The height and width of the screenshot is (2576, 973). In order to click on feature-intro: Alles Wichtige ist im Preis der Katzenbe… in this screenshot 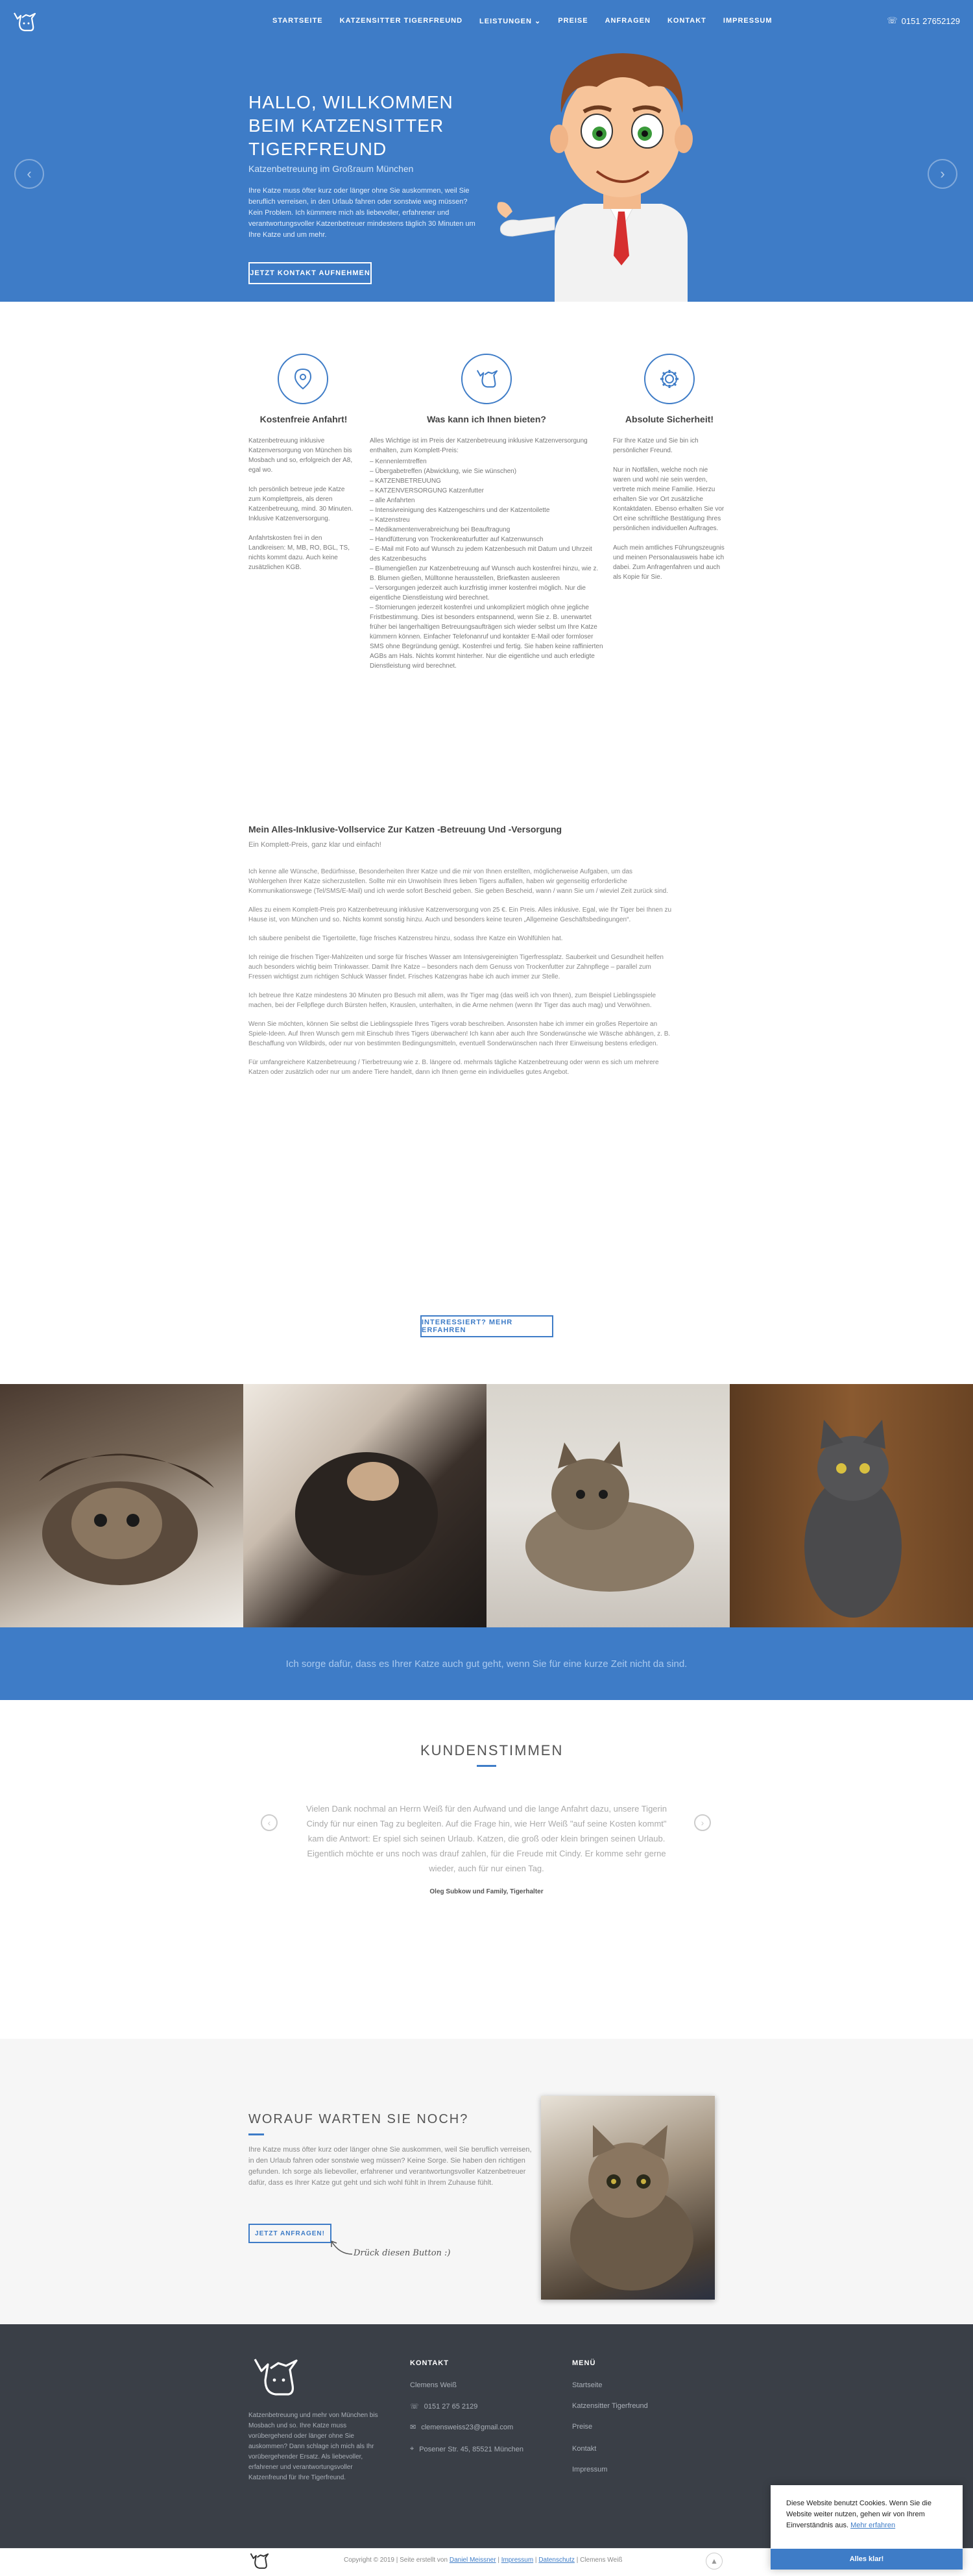, I will do `click(479, 445)`.